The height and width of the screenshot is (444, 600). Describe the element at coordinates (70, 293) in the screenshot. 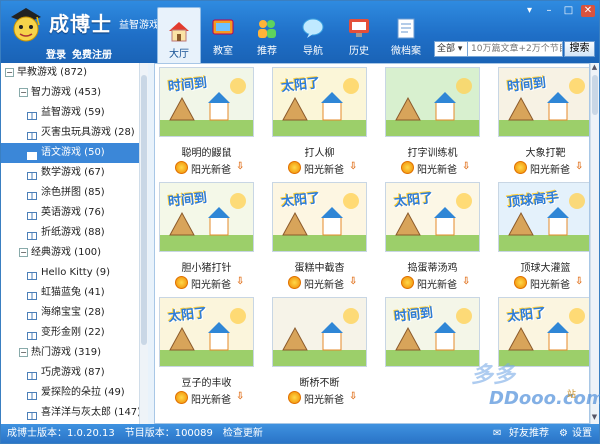

I see `tree-item: 虹猫蓝兔 (41)` at that location.